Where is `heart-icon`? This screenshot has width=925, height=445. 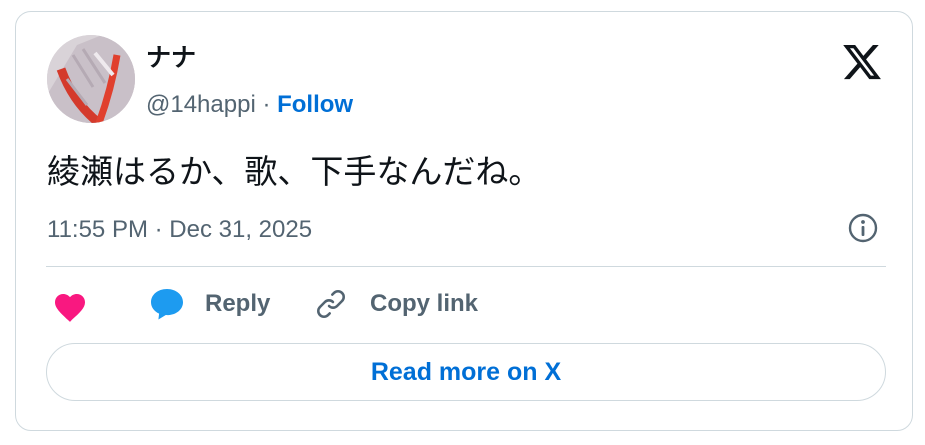 heart-icon is located at coordinates (70, 306).